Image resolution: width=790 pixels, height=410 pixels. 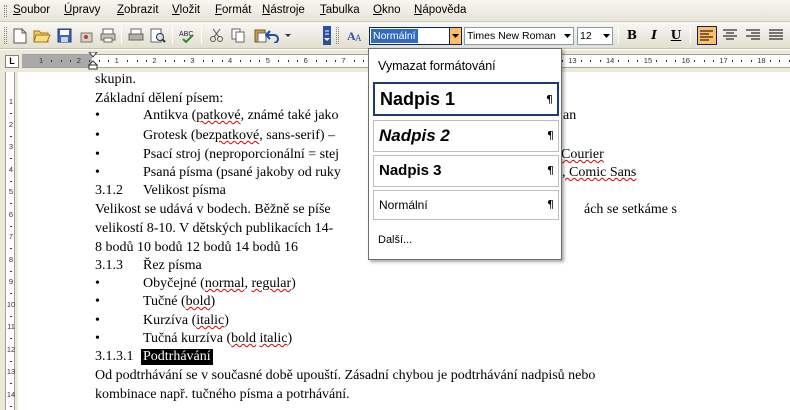 I want to click on misspelled-word: italic, so click(x=273, y=338).